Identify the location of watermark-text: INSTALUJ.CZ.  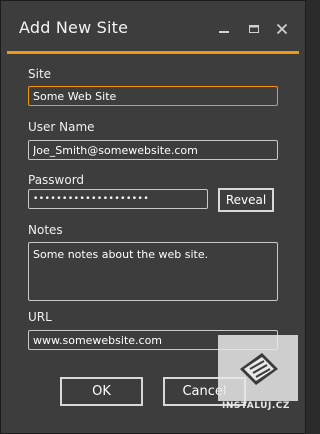
(256, 406).